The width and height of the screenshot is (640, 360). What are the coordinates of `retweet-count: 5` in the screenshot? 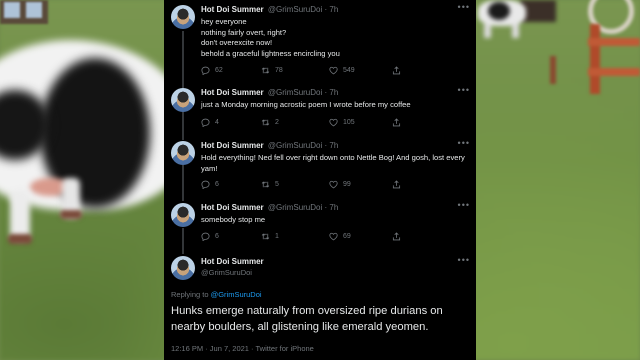 It's located at (277, 184).